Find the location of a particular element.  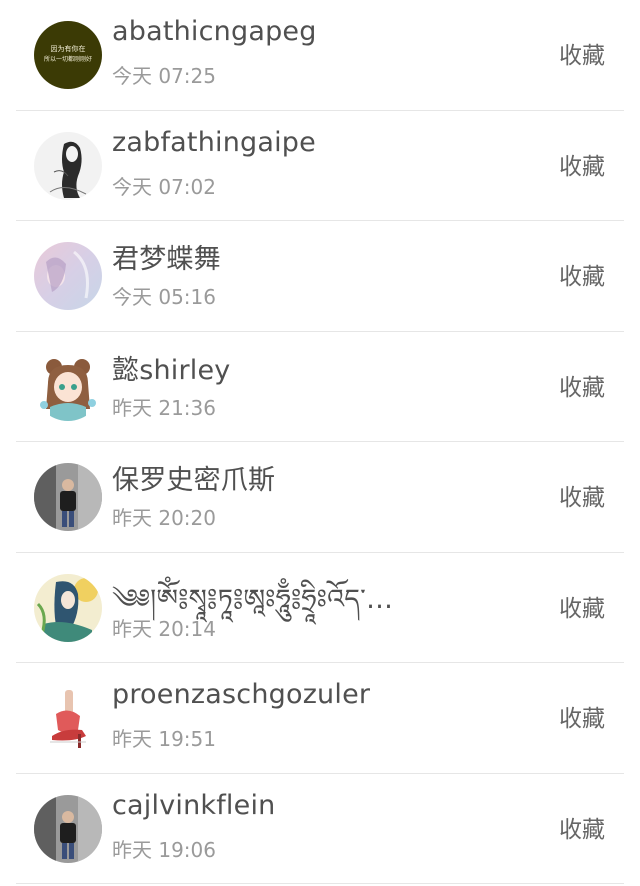

avatar-text-line: 因为有你在 is located at coordinates (68, 48).